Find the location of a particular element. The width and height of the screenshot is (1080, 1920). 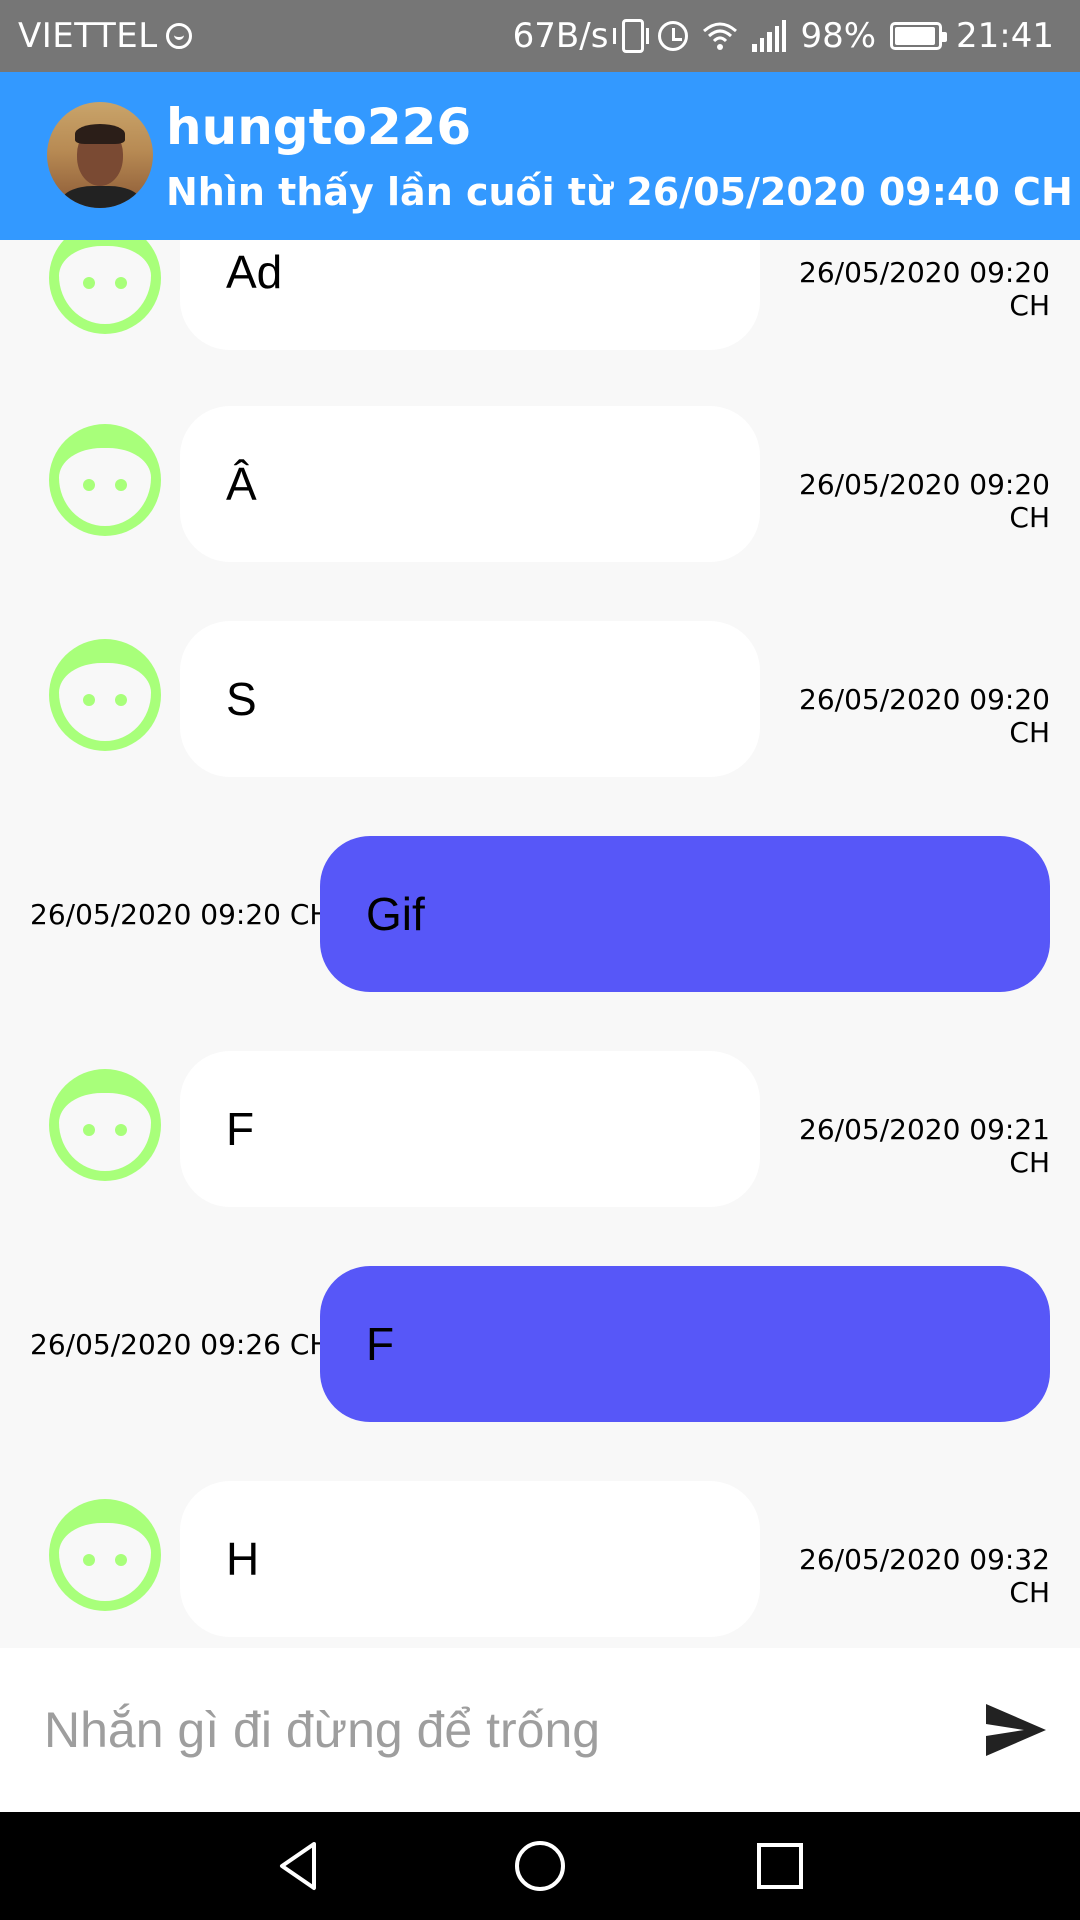

message-row: Â 26/05/2020 09:20 CH is located at coordinates (540, 484).